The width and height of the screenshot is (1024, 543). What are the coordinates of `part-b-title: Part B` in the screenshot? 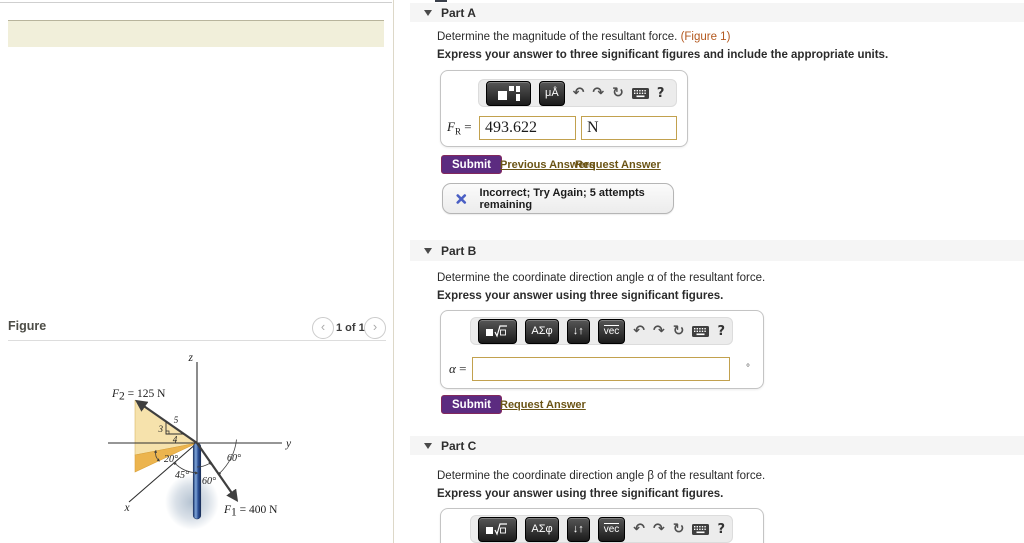 It's located at (459, 251).